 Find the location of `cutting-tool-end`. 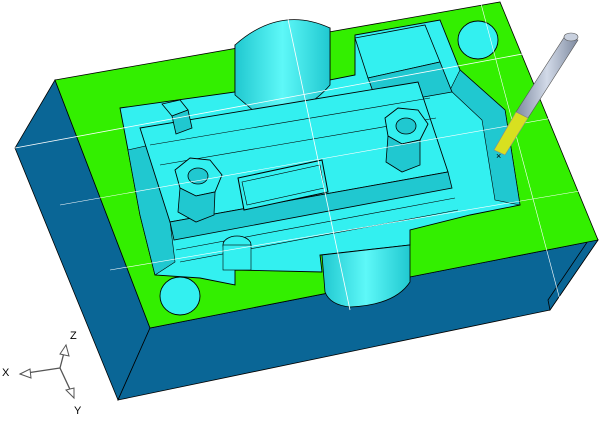

cutting-tool-end is located at coordinates (571, 37).